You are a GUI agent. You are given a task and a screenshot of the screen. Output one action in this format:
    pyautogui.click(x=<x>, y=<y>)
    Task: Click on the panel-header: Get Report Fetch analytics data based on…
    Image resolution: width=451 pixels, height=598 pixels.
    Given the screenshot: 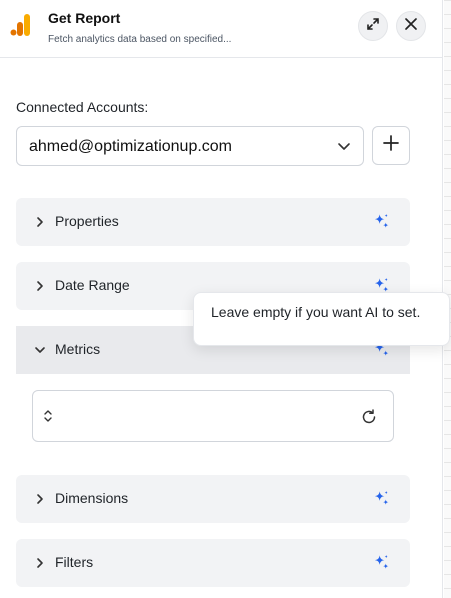 What is the action you would take?
    pyautogui.click(x=221, y=29)
    